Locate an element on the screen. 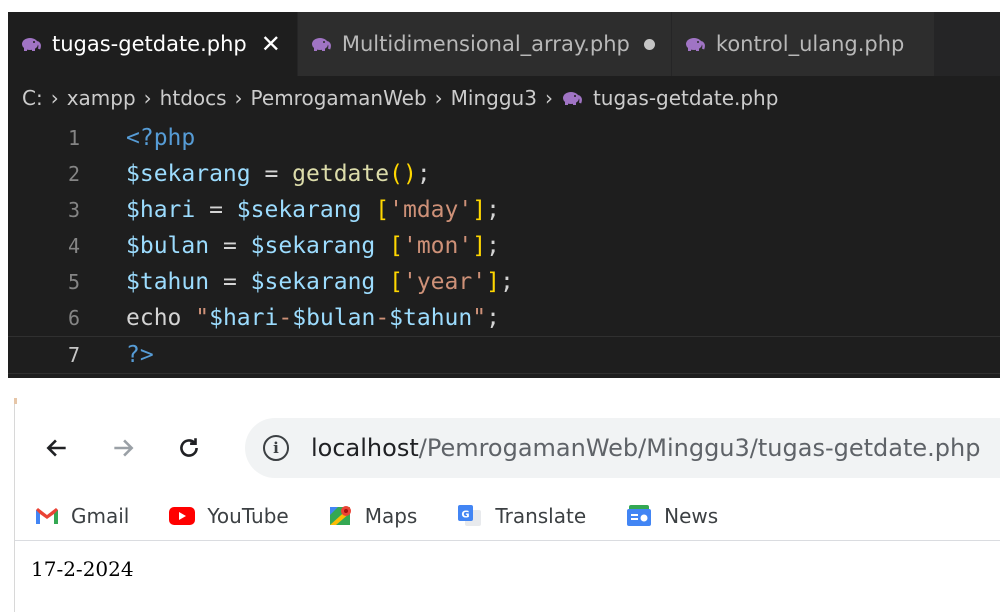 The image size is (1000, 612). tab-label: tugas-getdate.php is located at coordinates (149, 44).